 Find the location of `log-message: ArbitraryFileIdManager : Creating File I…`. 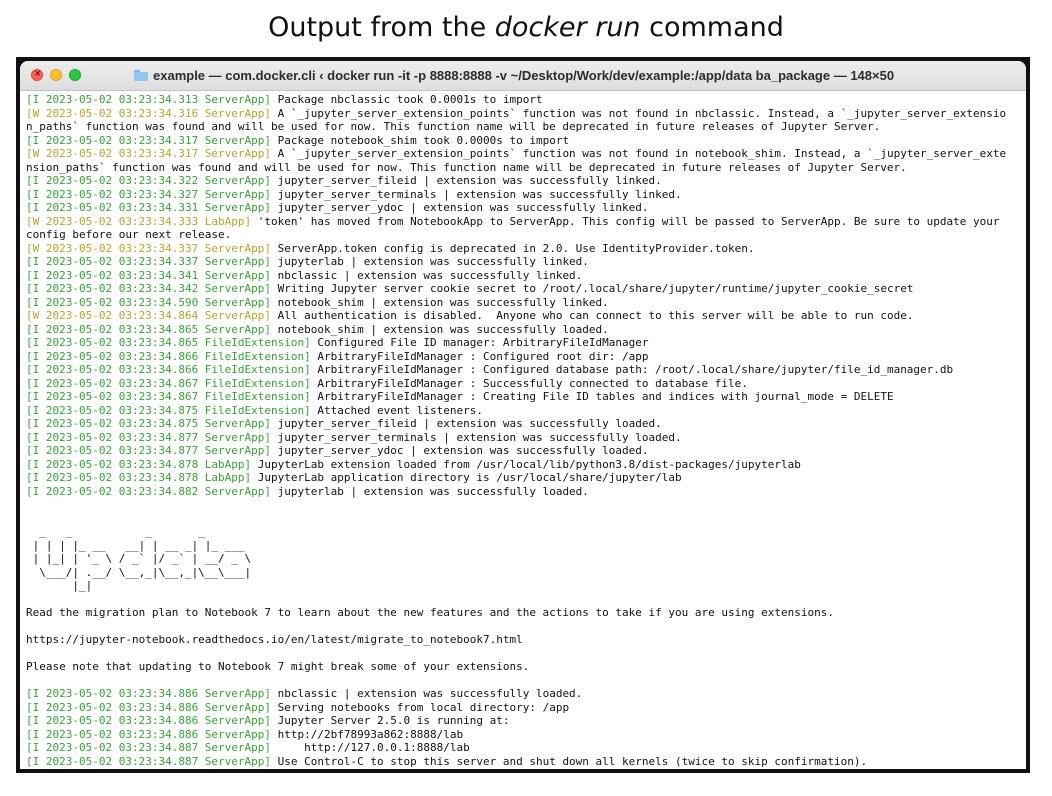

log-message: ArbitraryFileIdManager : Creating File I… is located at coordinates (602, 396).